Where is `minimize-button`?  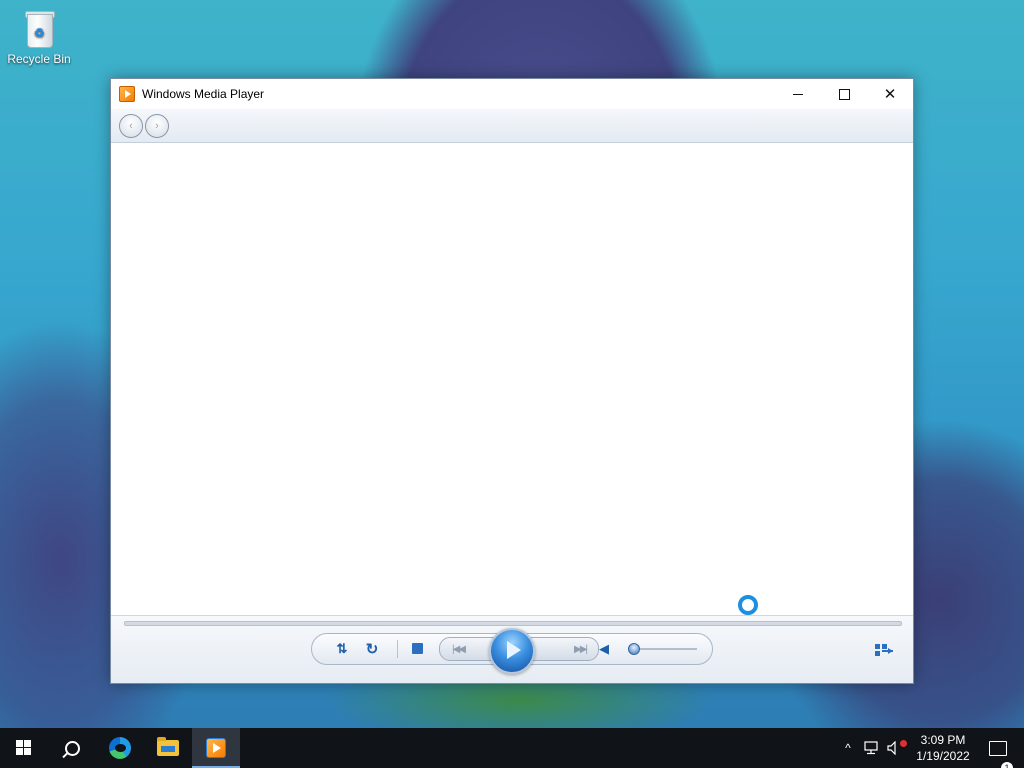
minimize-button is located at coordinates (798, 94).